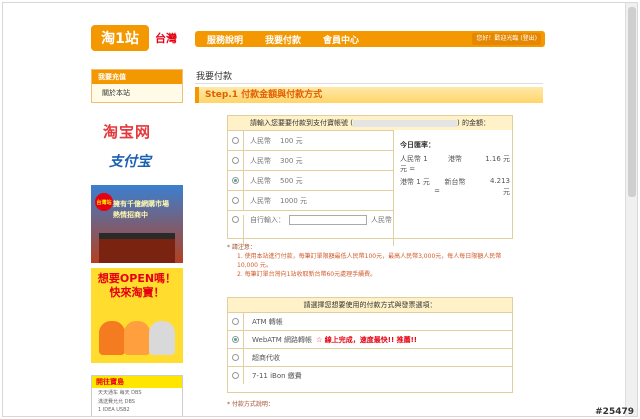 The image size is (640, 419). What do you see at coordinates (120, 38) in the screenshot?
I see `logo-mark: 淘1站` at bounding box center [120, 38].